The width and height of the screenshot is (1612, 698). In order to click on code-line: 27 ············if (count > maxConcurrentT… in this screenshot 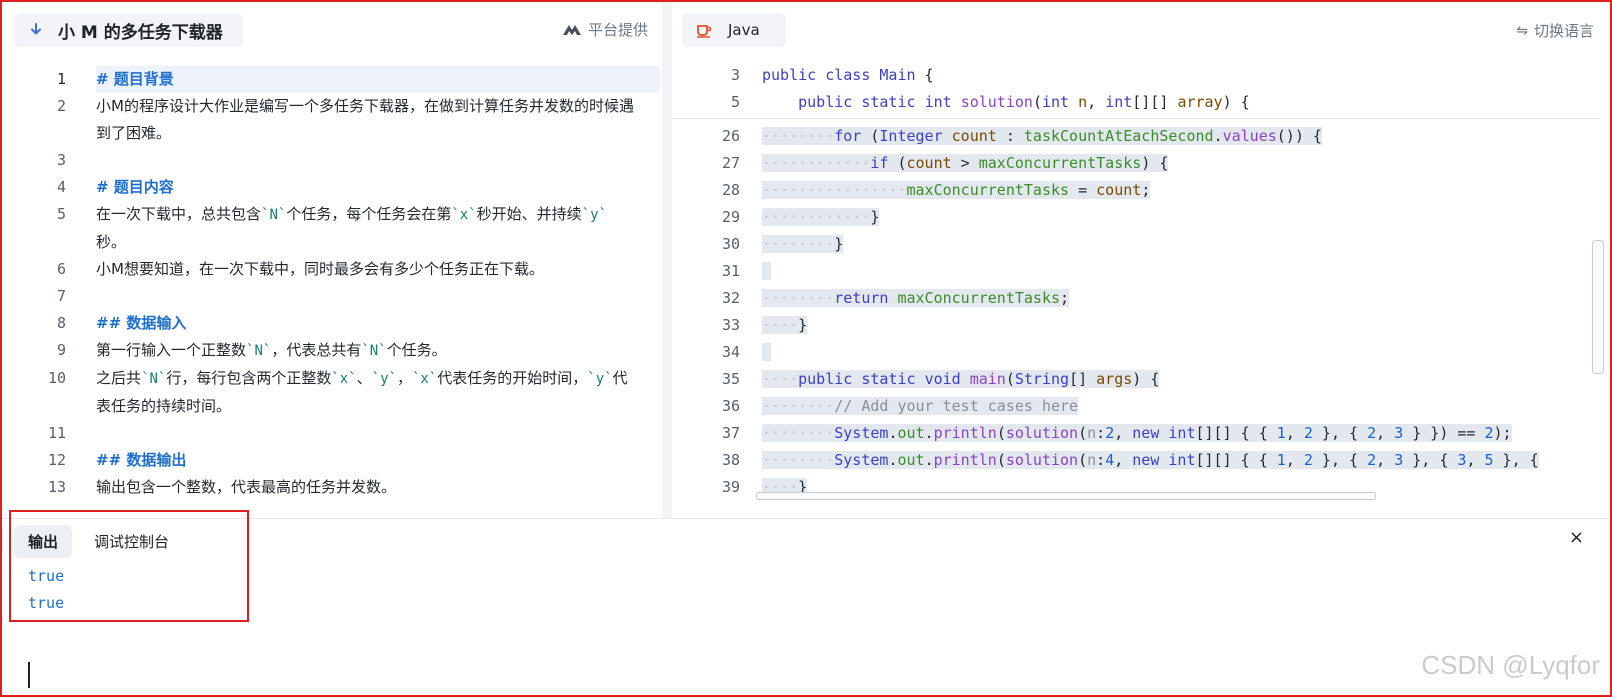, I will do `click(1136, 163)`.